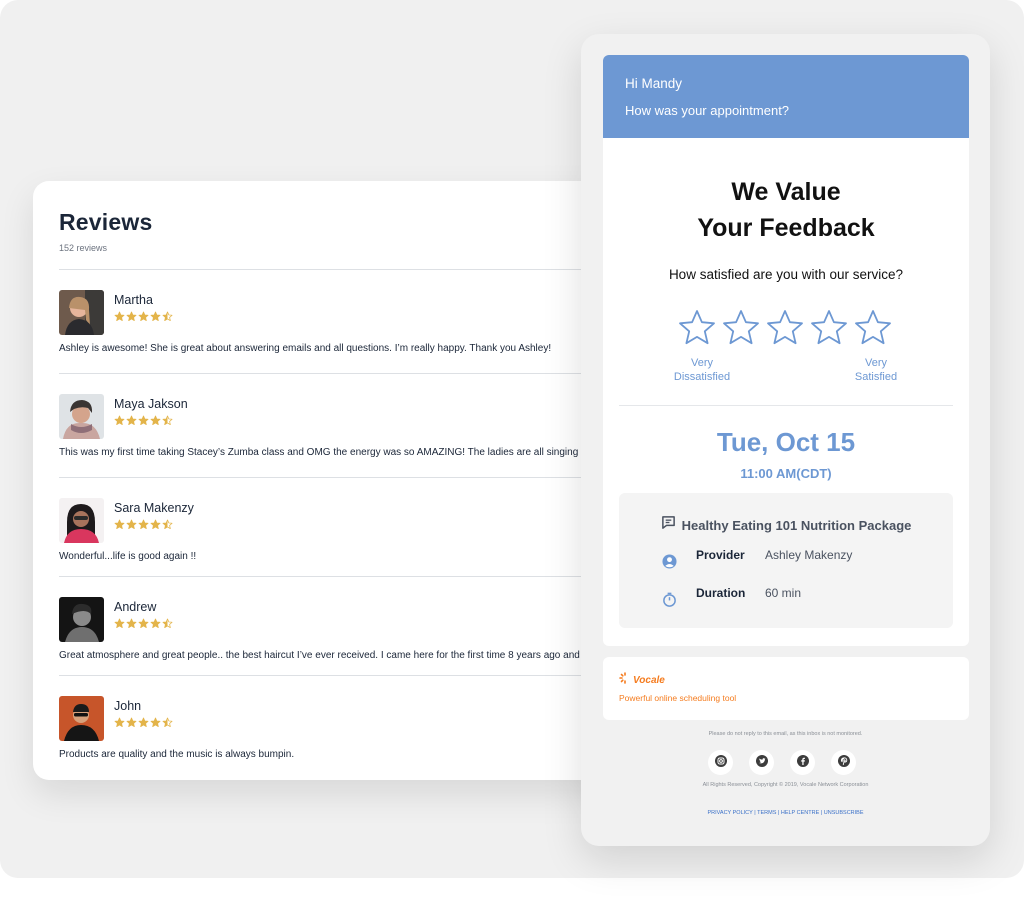  I want to click on twitter-icon, so click(761, 763).